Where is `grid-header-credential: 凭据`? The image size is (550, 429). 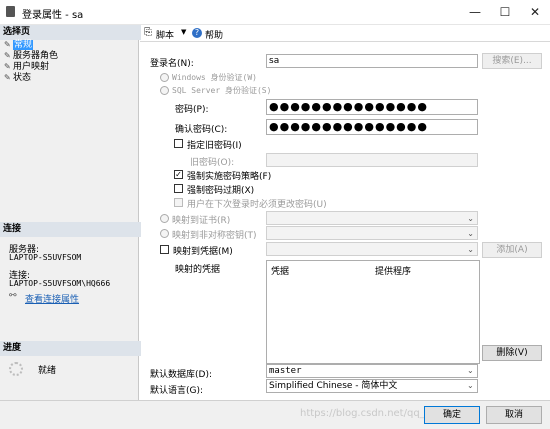
grid-header-credential: 凭据 is located at coordinates (280, 270).